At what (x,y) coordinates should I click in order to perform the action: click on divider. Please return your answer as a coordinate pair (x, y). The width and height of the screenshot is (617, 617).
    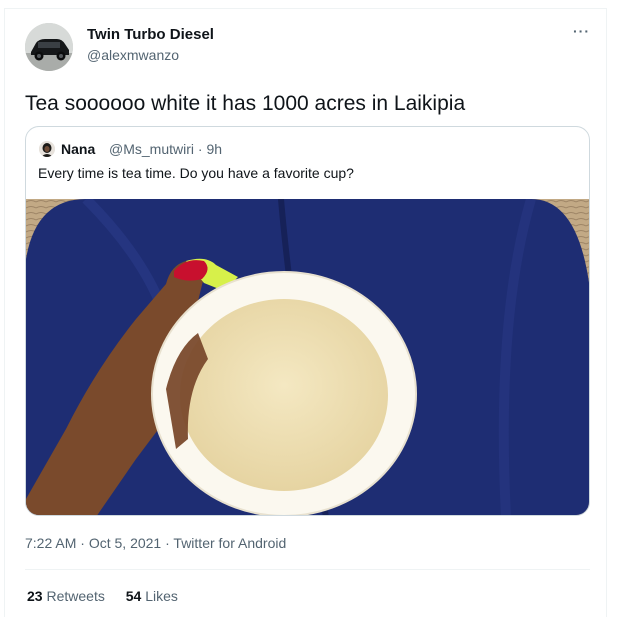
    Looking at the image, I should click on (307, 569).